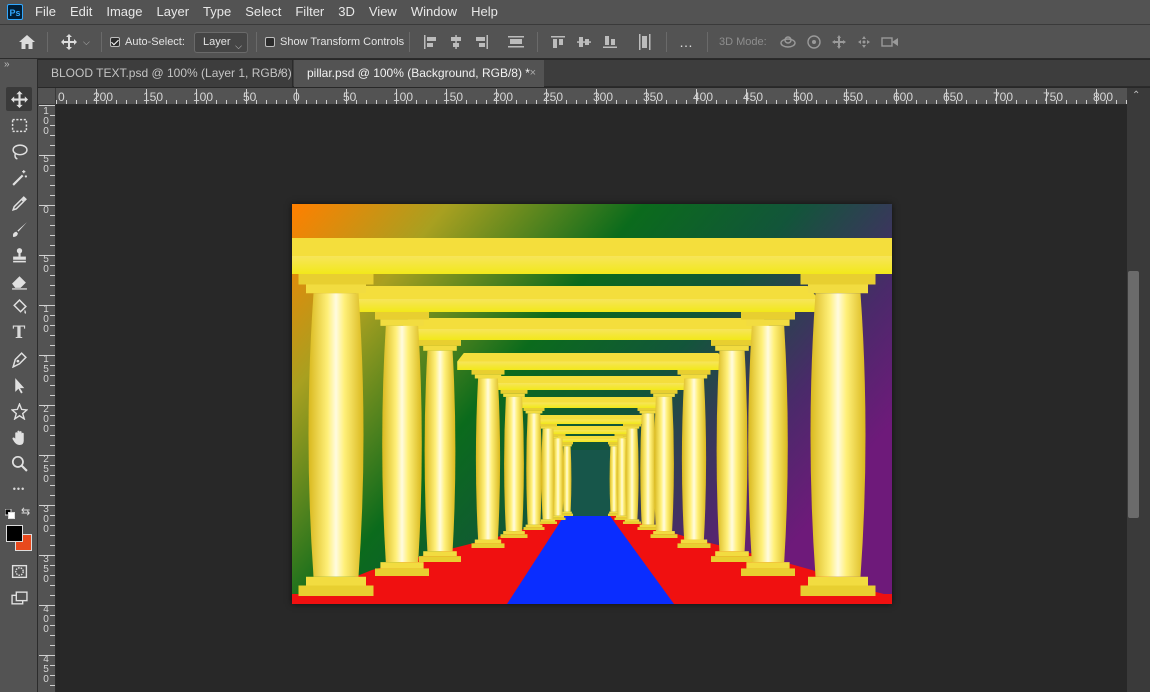 This screenshot has width=1150, height=692. I want to click on align-top-icon, so click(558, 42).